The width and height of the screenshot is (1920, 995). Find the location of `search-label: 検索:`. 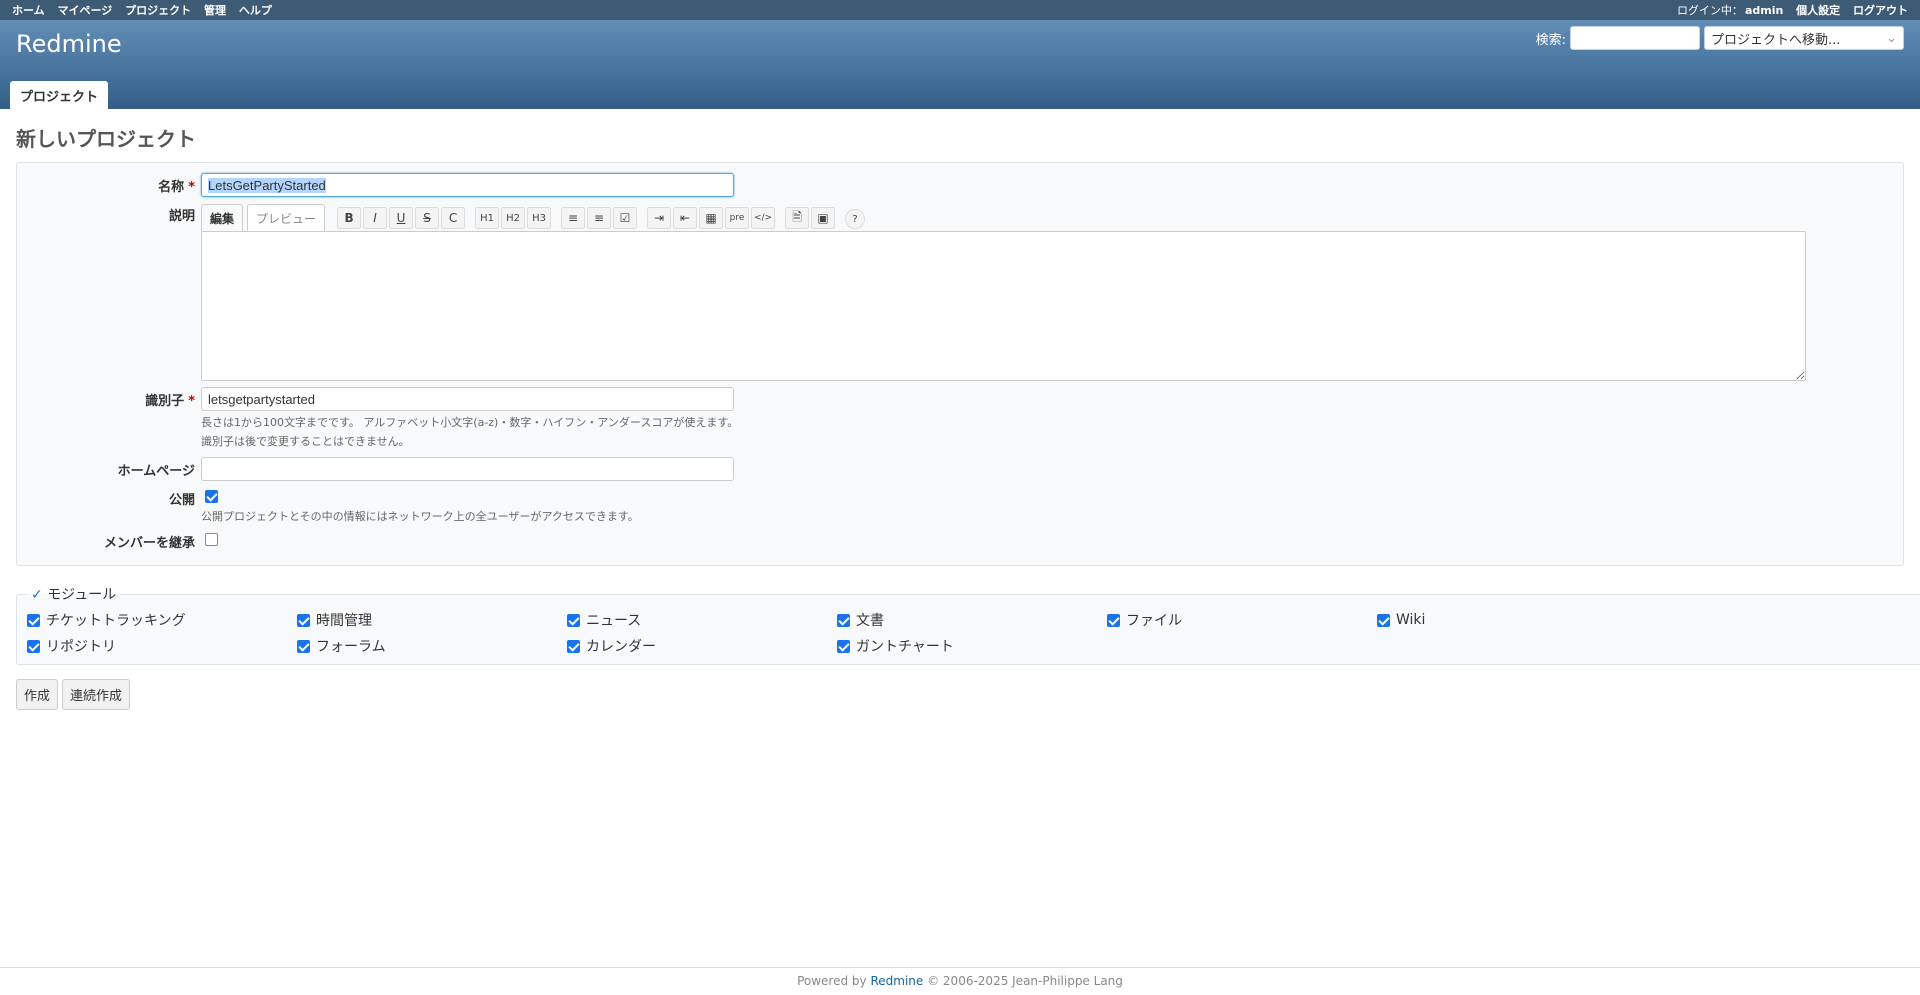

search-label: 検索: is located at coordinates (1550, 40).